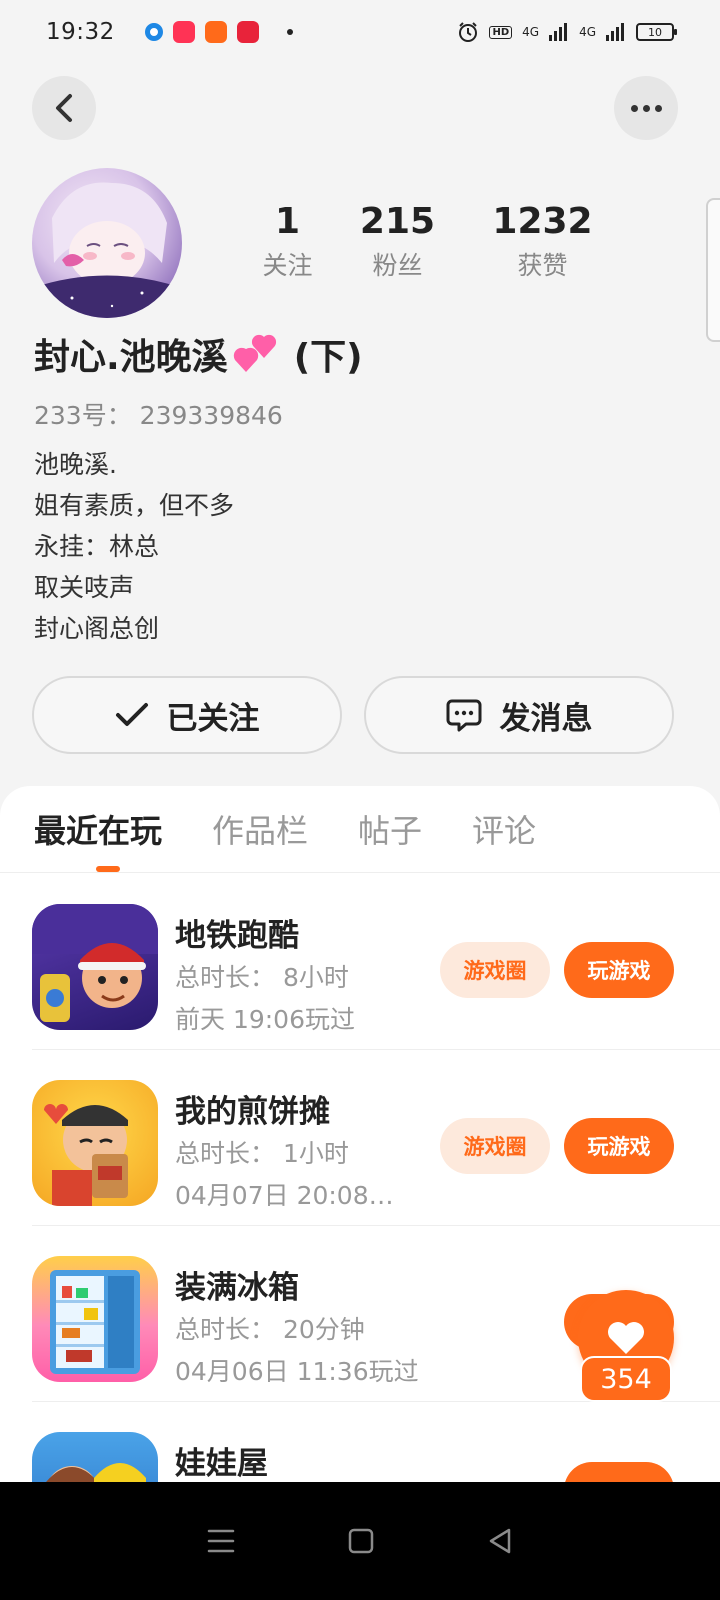 The height and width of the screenshot is (1600, 720). What do you see at coordinates (262, 977) in the screenshot?
I see `game-duration: 总时长： 8小时` at bounding box center [262, 977].